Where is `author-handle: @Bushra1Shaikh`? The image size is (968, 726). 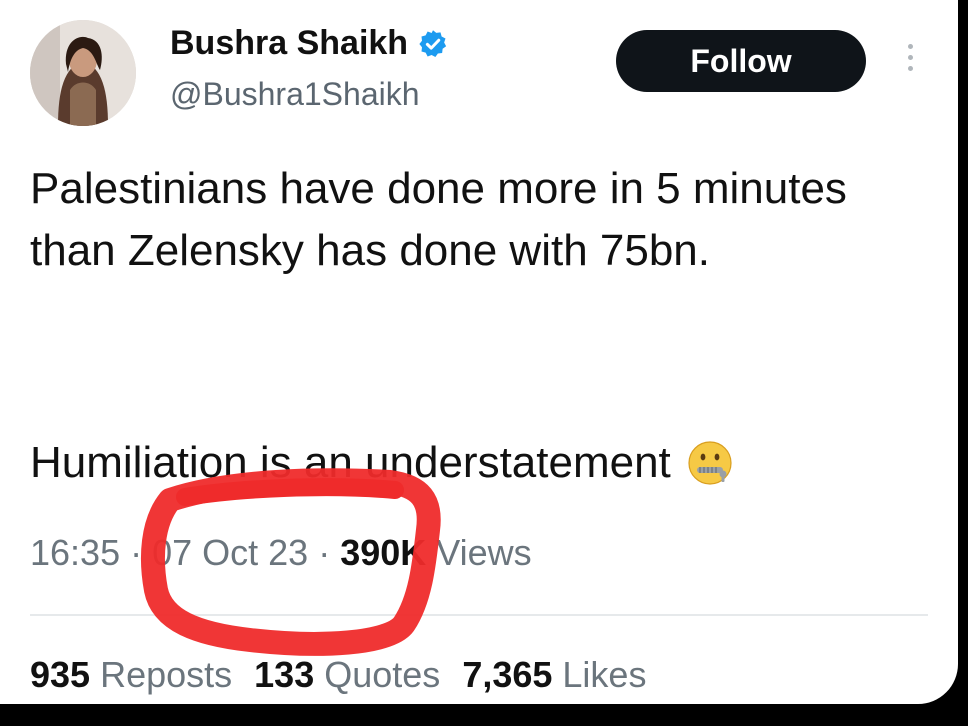 author-handle: @Bushra1Shaikh is located at coordinates (295, 94).